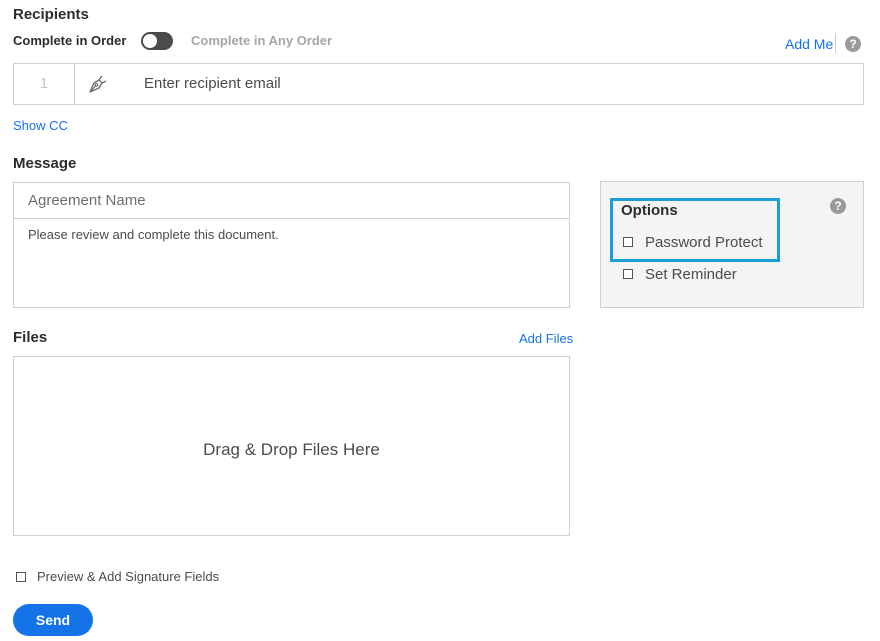 Image resolution: width=880 pixels, height=641 pixels. I want to click on send-button: Send, so click(53, 620).